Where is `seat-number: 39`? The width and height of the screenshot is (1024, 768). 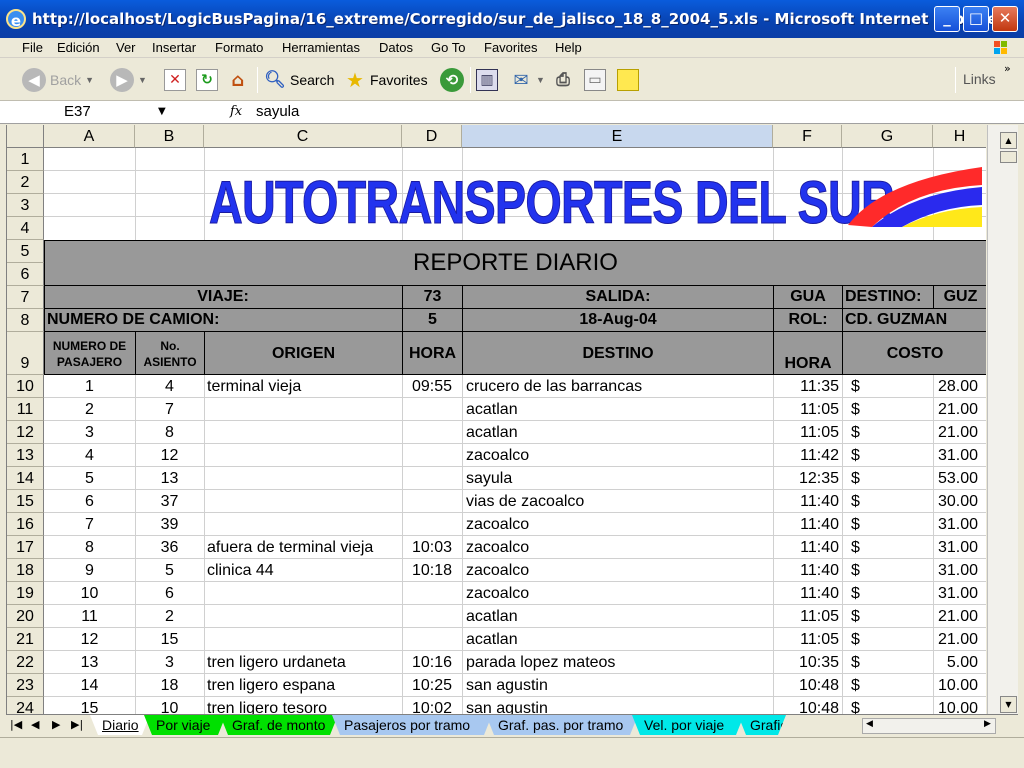
seat-number: 39 is located at coordinates (169, 524).